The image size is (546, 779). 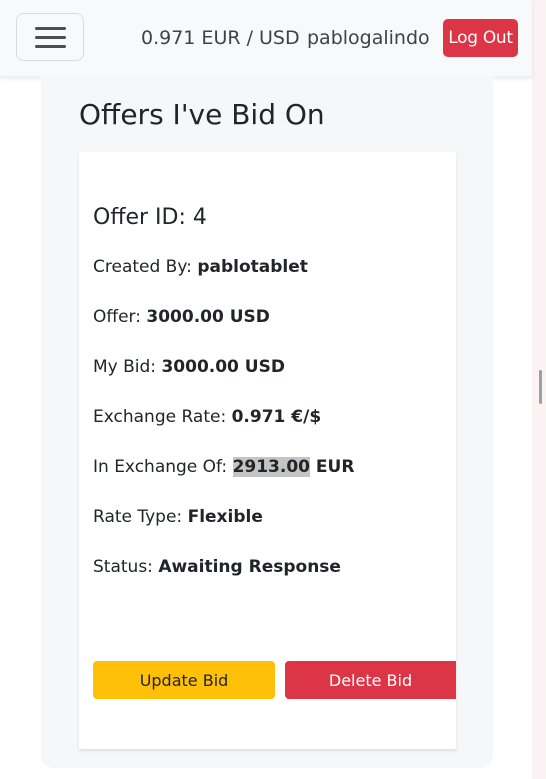 I want to click on exchange-rate-line: Exchange Rate: 0.971 €/$, so click(x=207, y=417).